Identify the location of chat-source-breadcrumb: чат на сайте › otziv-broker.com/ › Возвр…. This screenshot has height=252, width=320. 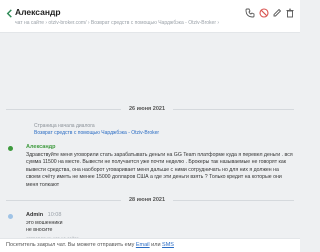
(117, 23).